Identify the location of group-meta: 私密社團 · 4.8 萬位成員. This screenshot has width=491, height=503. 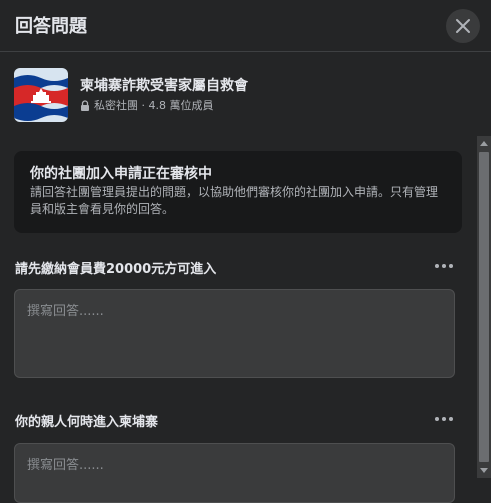
(147, 105).